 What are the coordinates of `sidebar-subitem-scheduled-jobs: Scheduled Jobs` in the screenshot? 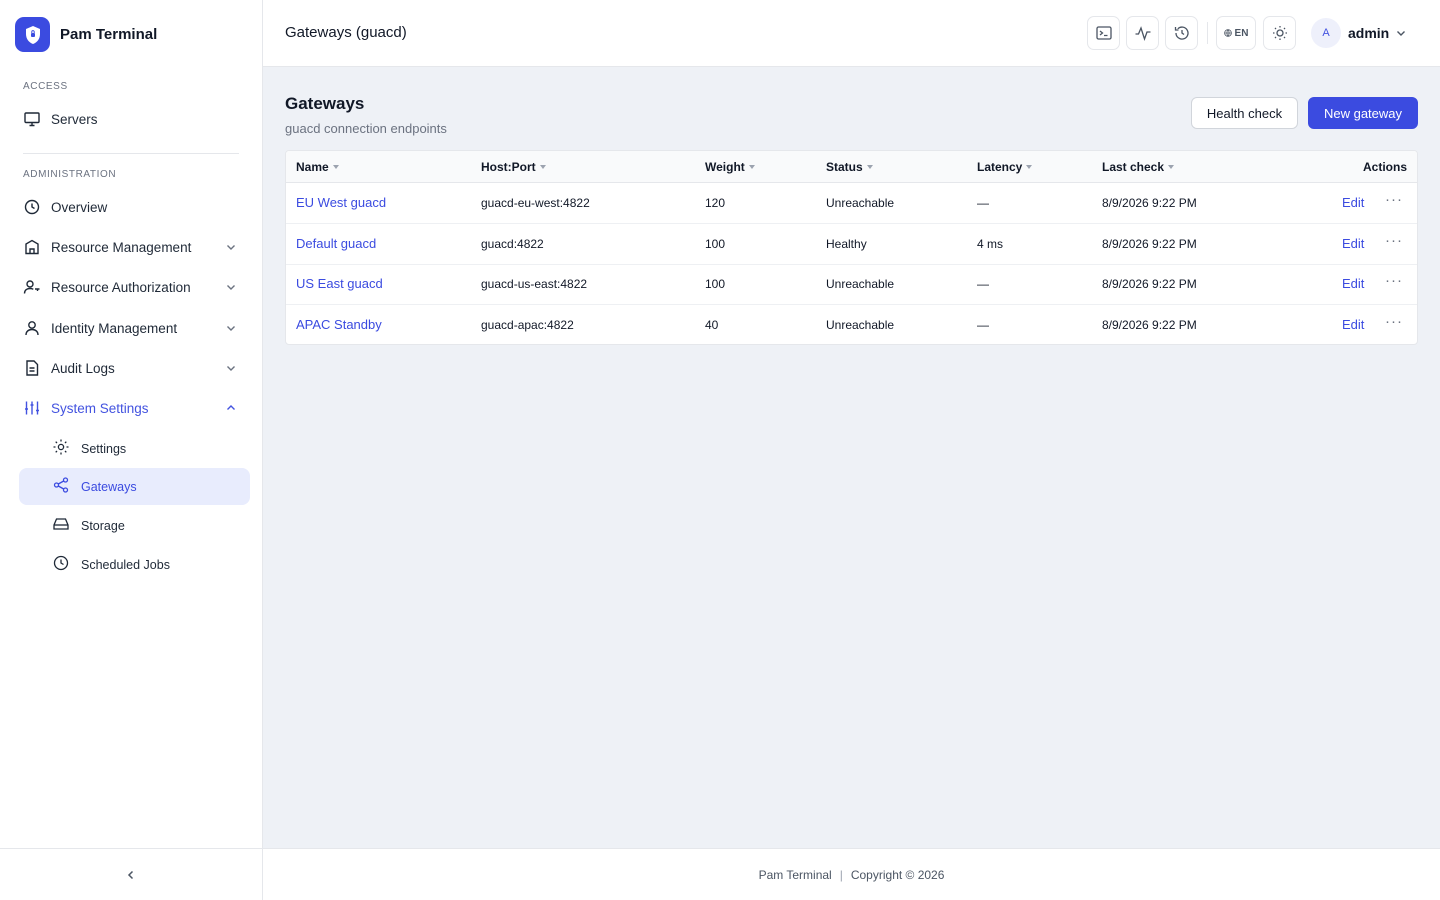 It's located at (134, 564).